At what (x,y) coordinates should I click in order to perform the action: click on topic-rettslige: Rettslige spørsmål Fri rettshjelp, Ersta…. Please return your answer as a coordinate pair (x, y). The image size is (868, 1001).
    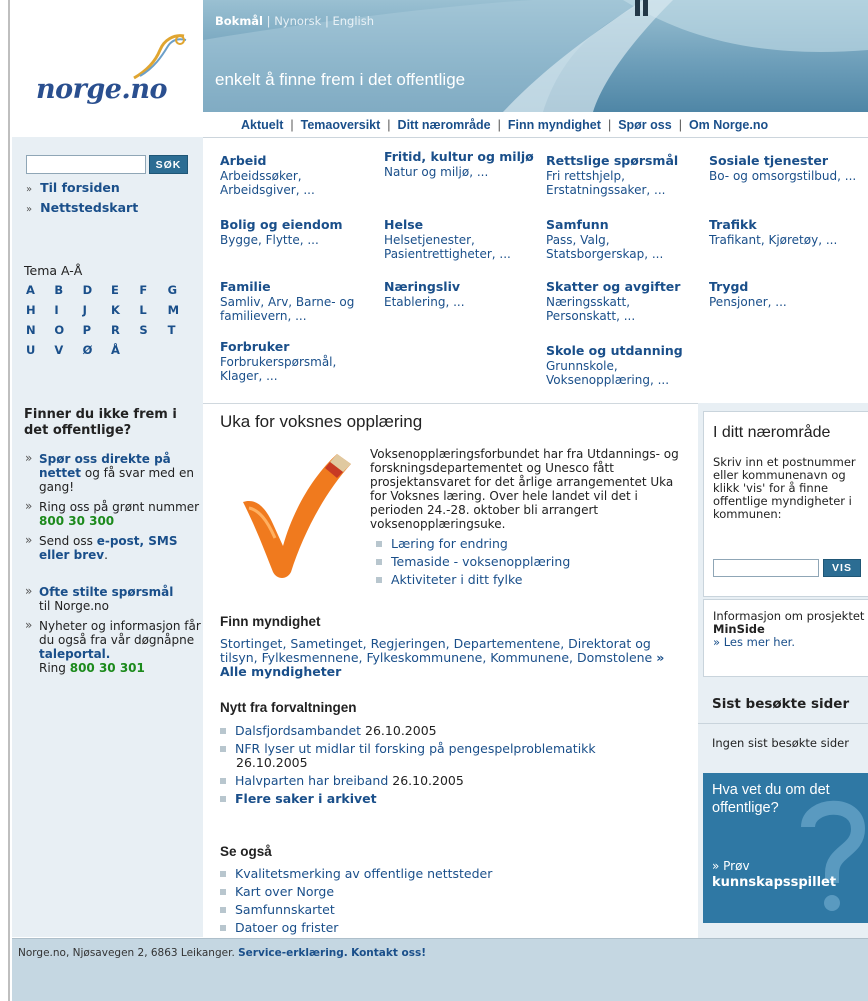
    Looking at the image, I should click on (626, 174).